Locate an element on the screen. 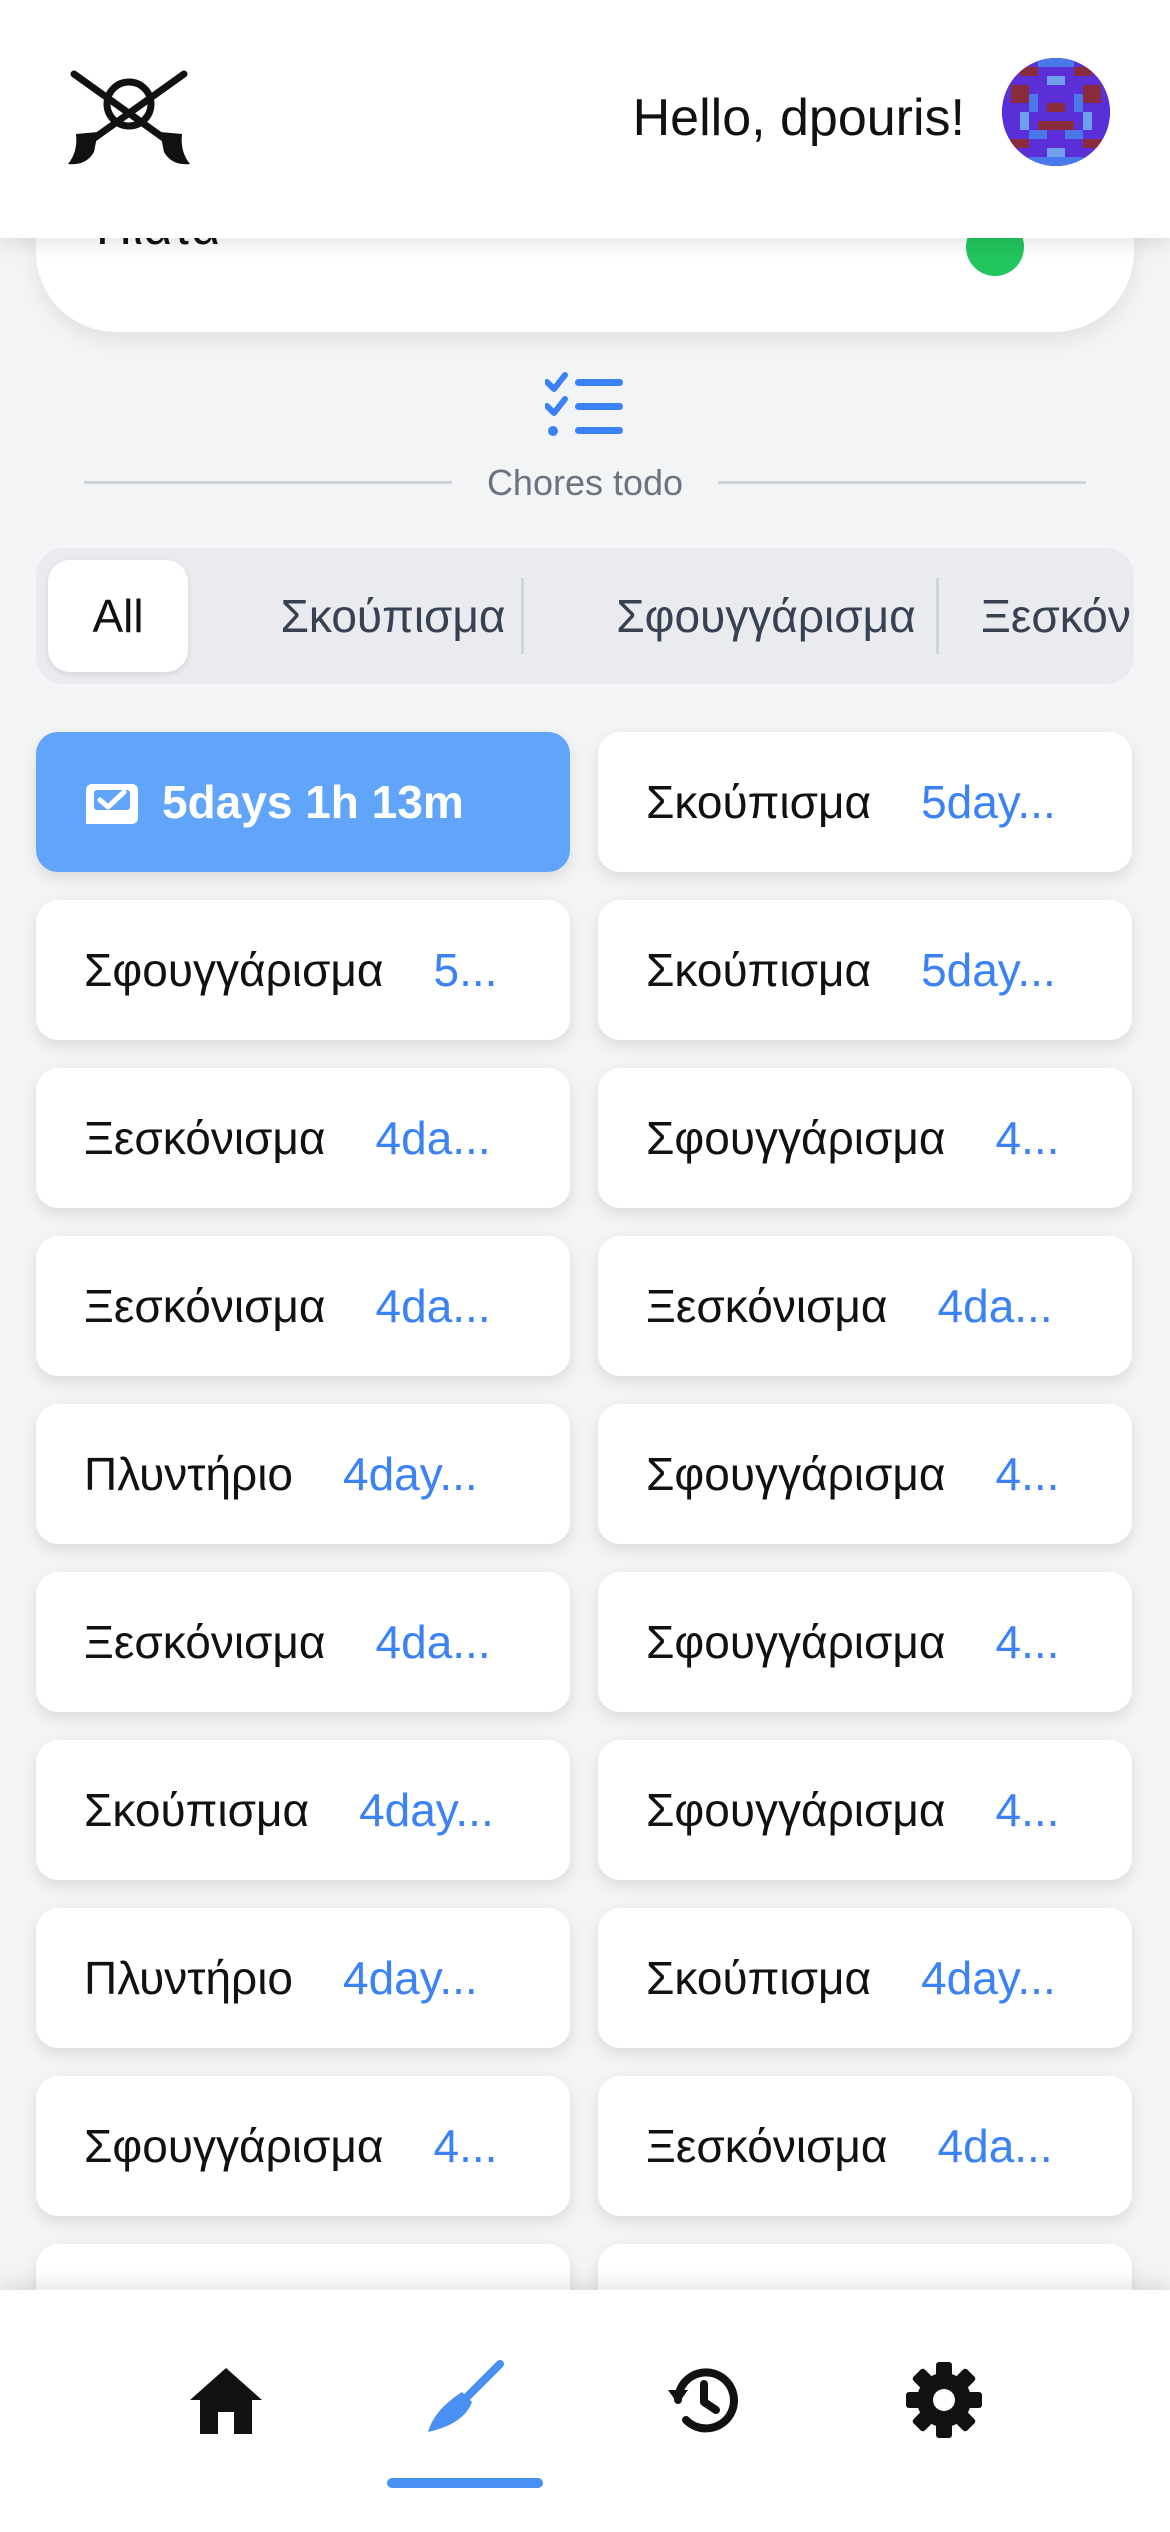 This screenshot has height=2532, width=1170. pixel-avatar-icon is located at coordinates (1056, 112).